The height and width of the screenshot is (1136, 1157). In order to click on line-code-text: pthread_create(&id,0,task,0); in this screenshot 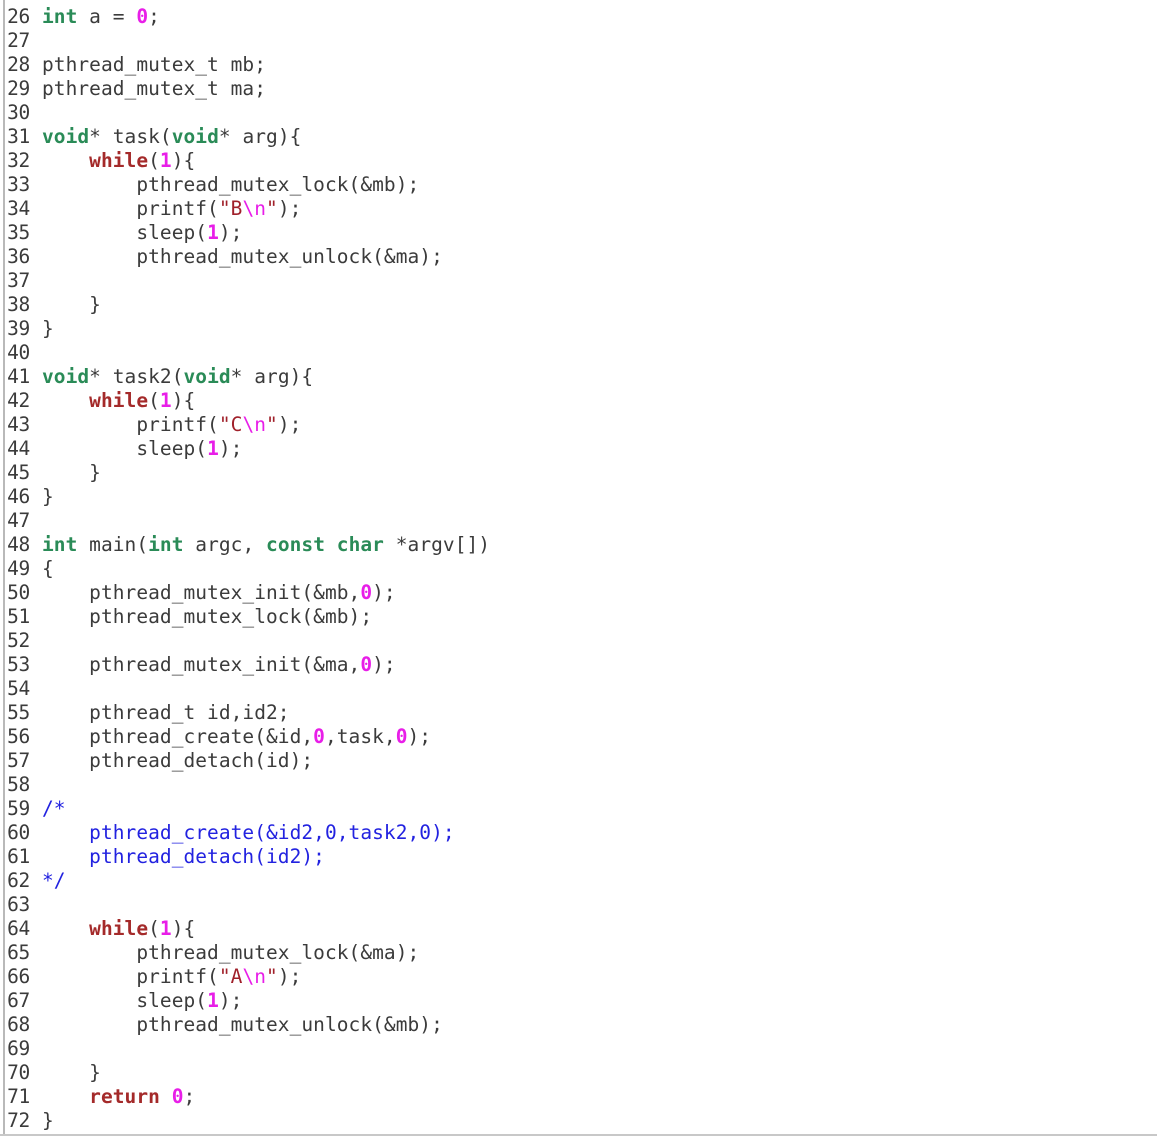, I will do `click(596, 737)`.